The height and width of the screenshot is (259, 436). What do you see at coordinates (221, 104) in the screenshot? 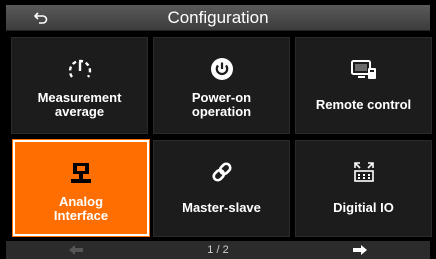
I see `tile-label: Power-on operation` at bounding box center [221, 104].